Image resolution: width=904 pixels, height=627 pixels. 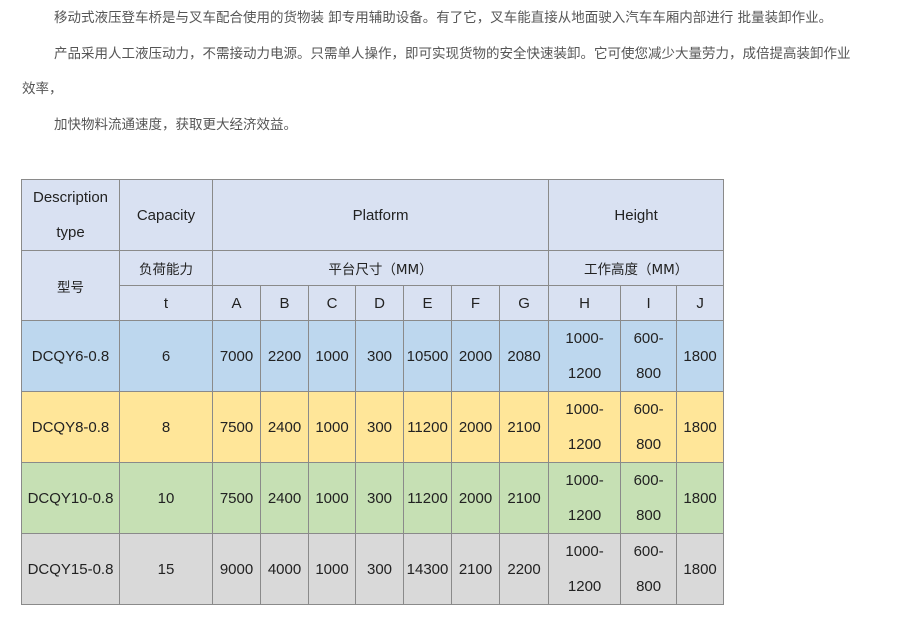 What do you see at coordinates (284, 303) in the screenshot?
I see `header-col-b: B` at bounding box center [284, 303].